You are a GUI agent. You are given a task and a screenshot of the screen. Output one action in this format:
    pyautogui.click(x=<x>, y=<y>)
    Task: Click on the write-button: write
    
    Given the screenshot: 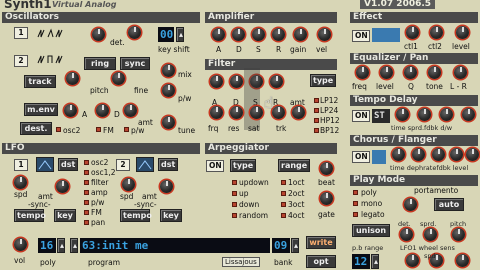 What is the action you would take?
    pyautogui.click(x=321, y=242)
    